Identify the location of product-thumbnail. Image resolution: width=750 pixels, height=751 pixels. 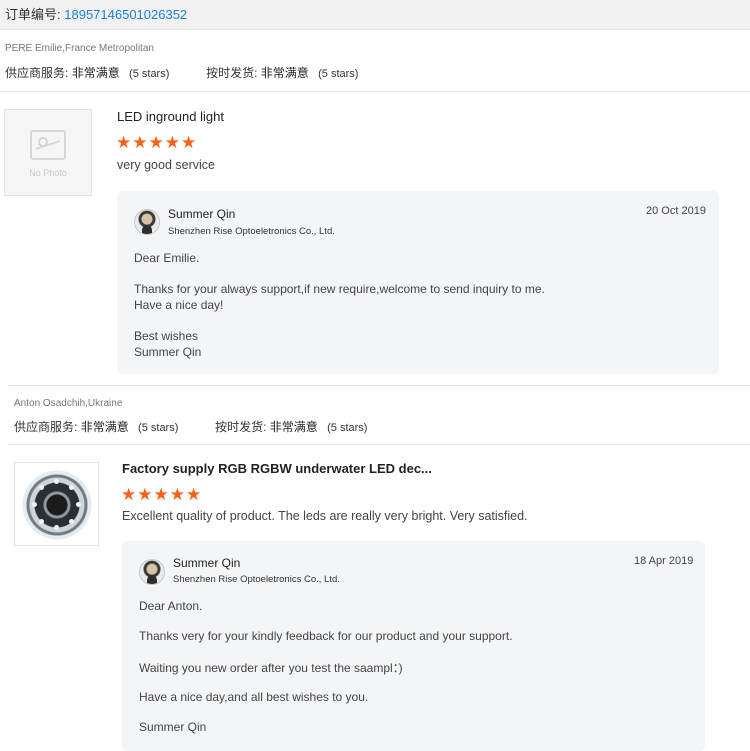
(56, 504).